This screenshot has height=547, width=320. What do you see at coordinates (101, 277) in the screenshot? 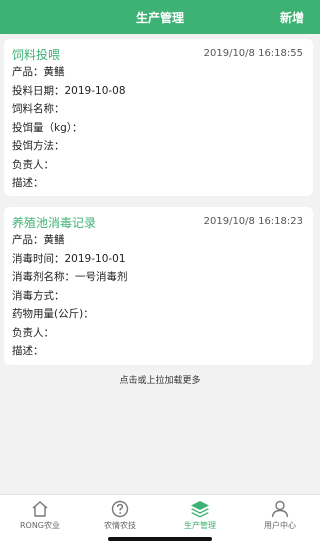
I see `row-value: 一号消毒剂` at bounding box center [101, 277].